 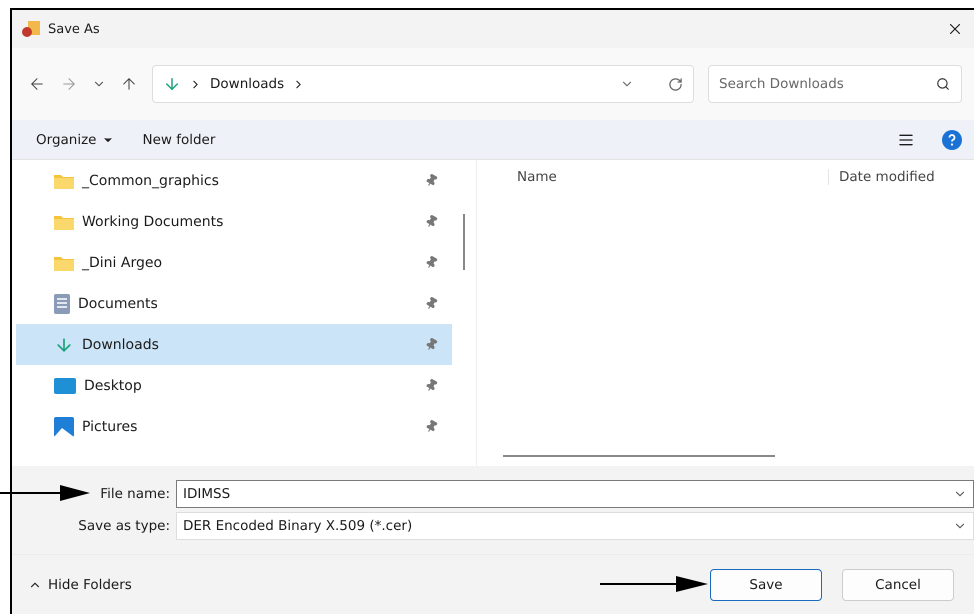 What do you see at coordinates (179, 140) in the screenshot?
I see `new-folder-button: New folder` at bounding box center [179, 140].